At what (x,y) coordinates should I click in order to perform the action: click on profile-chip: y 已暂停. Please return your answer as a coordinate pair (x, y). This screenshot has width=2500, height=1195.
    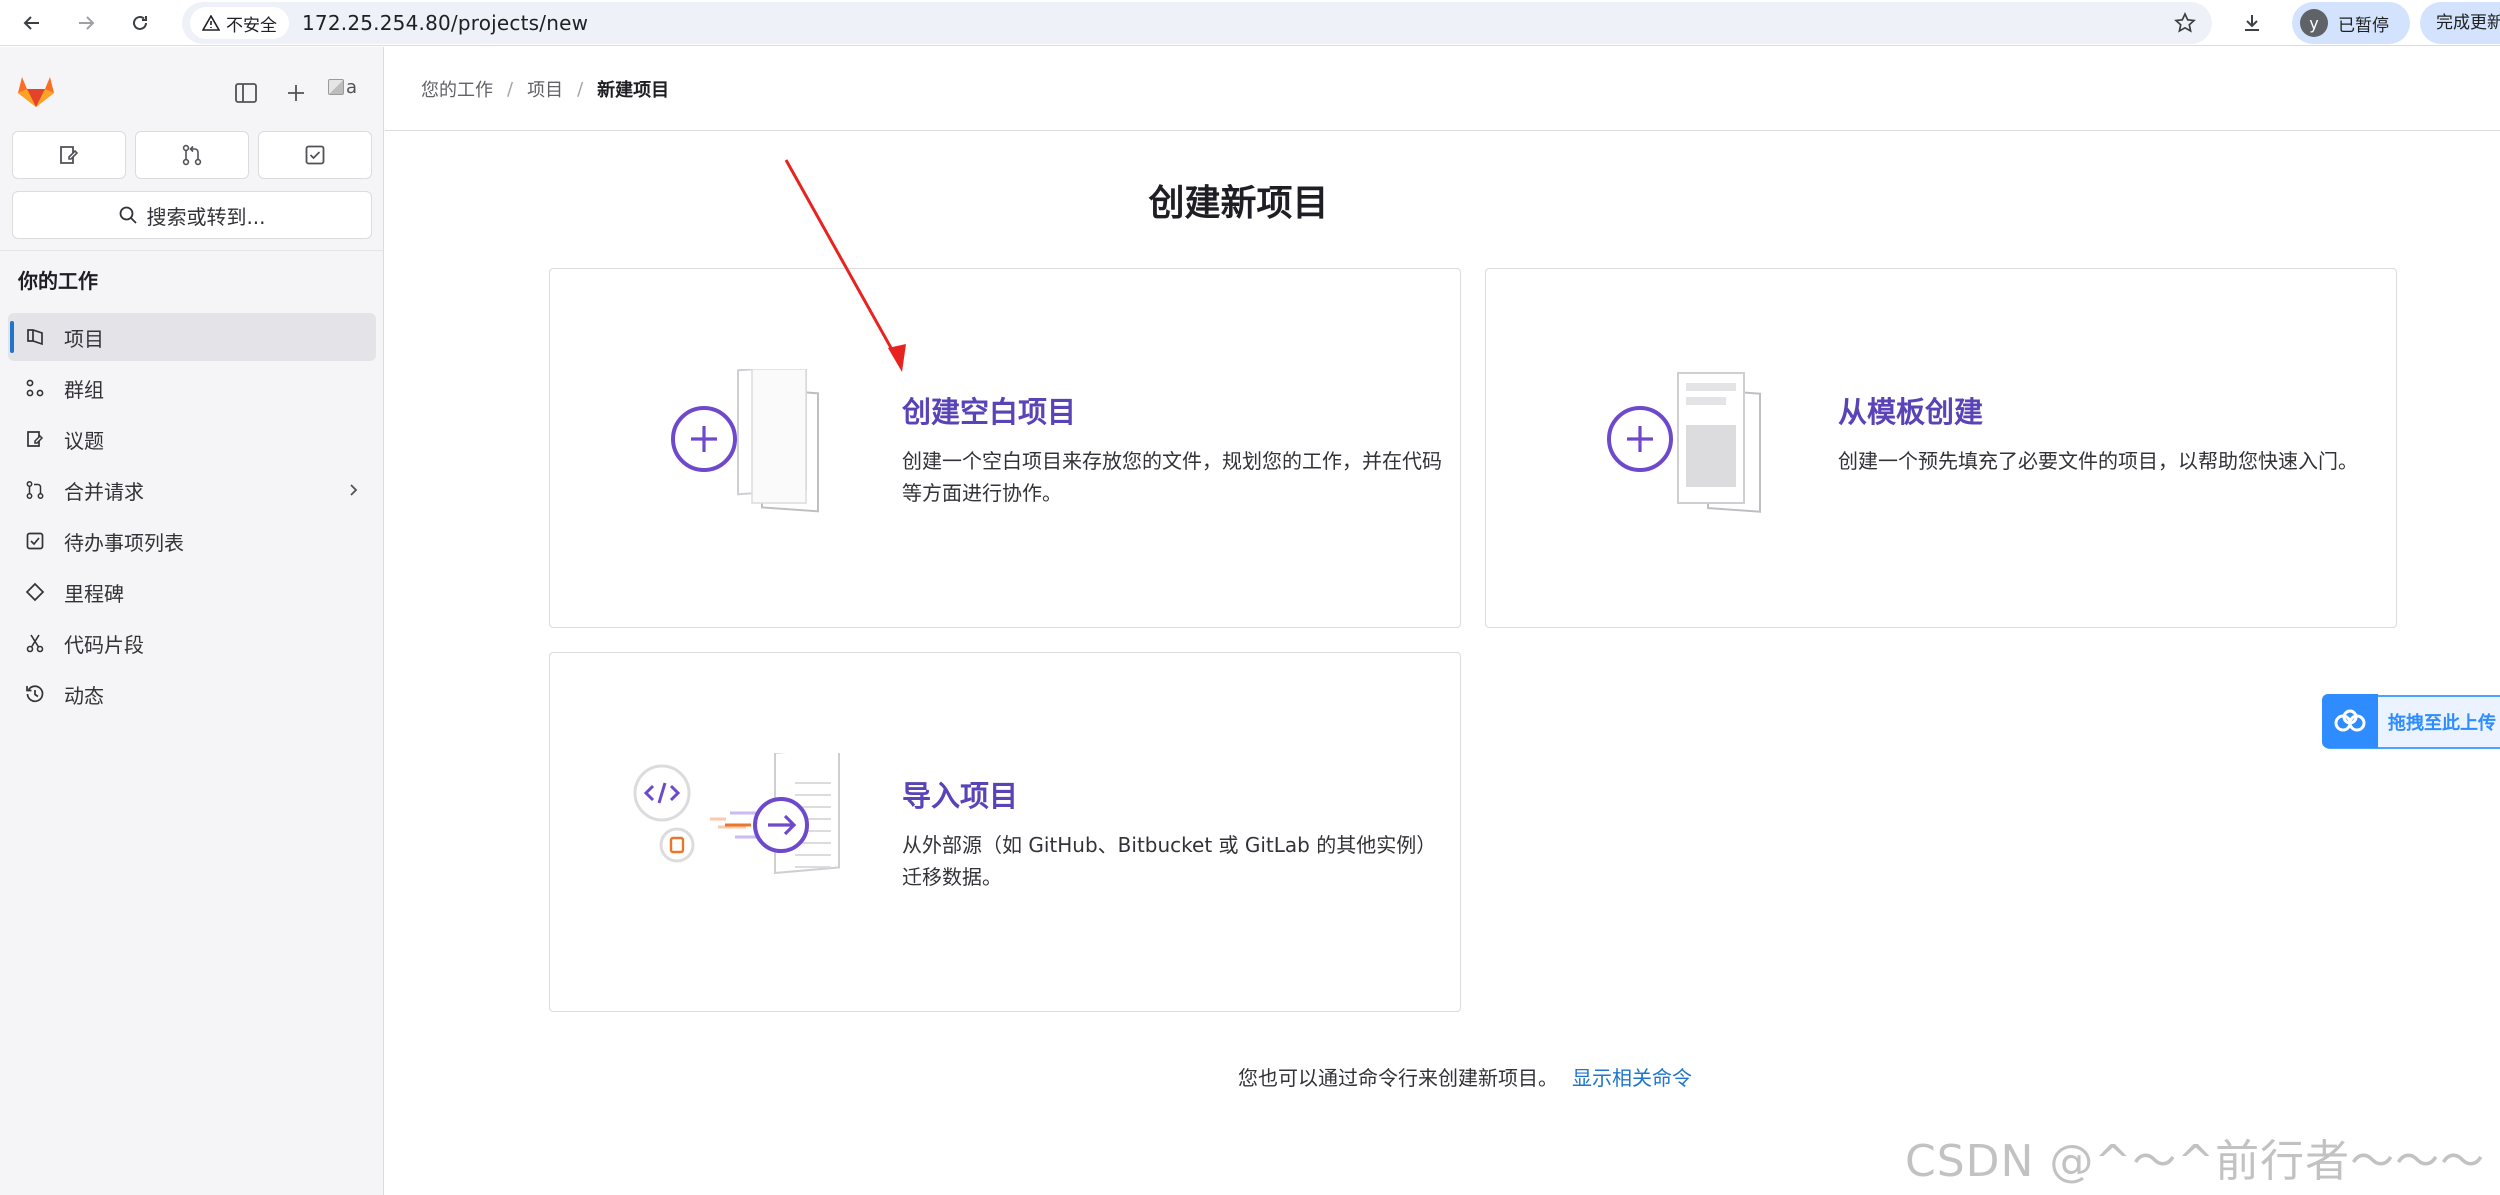
    Looking at the image, I should click on (2351, 23).